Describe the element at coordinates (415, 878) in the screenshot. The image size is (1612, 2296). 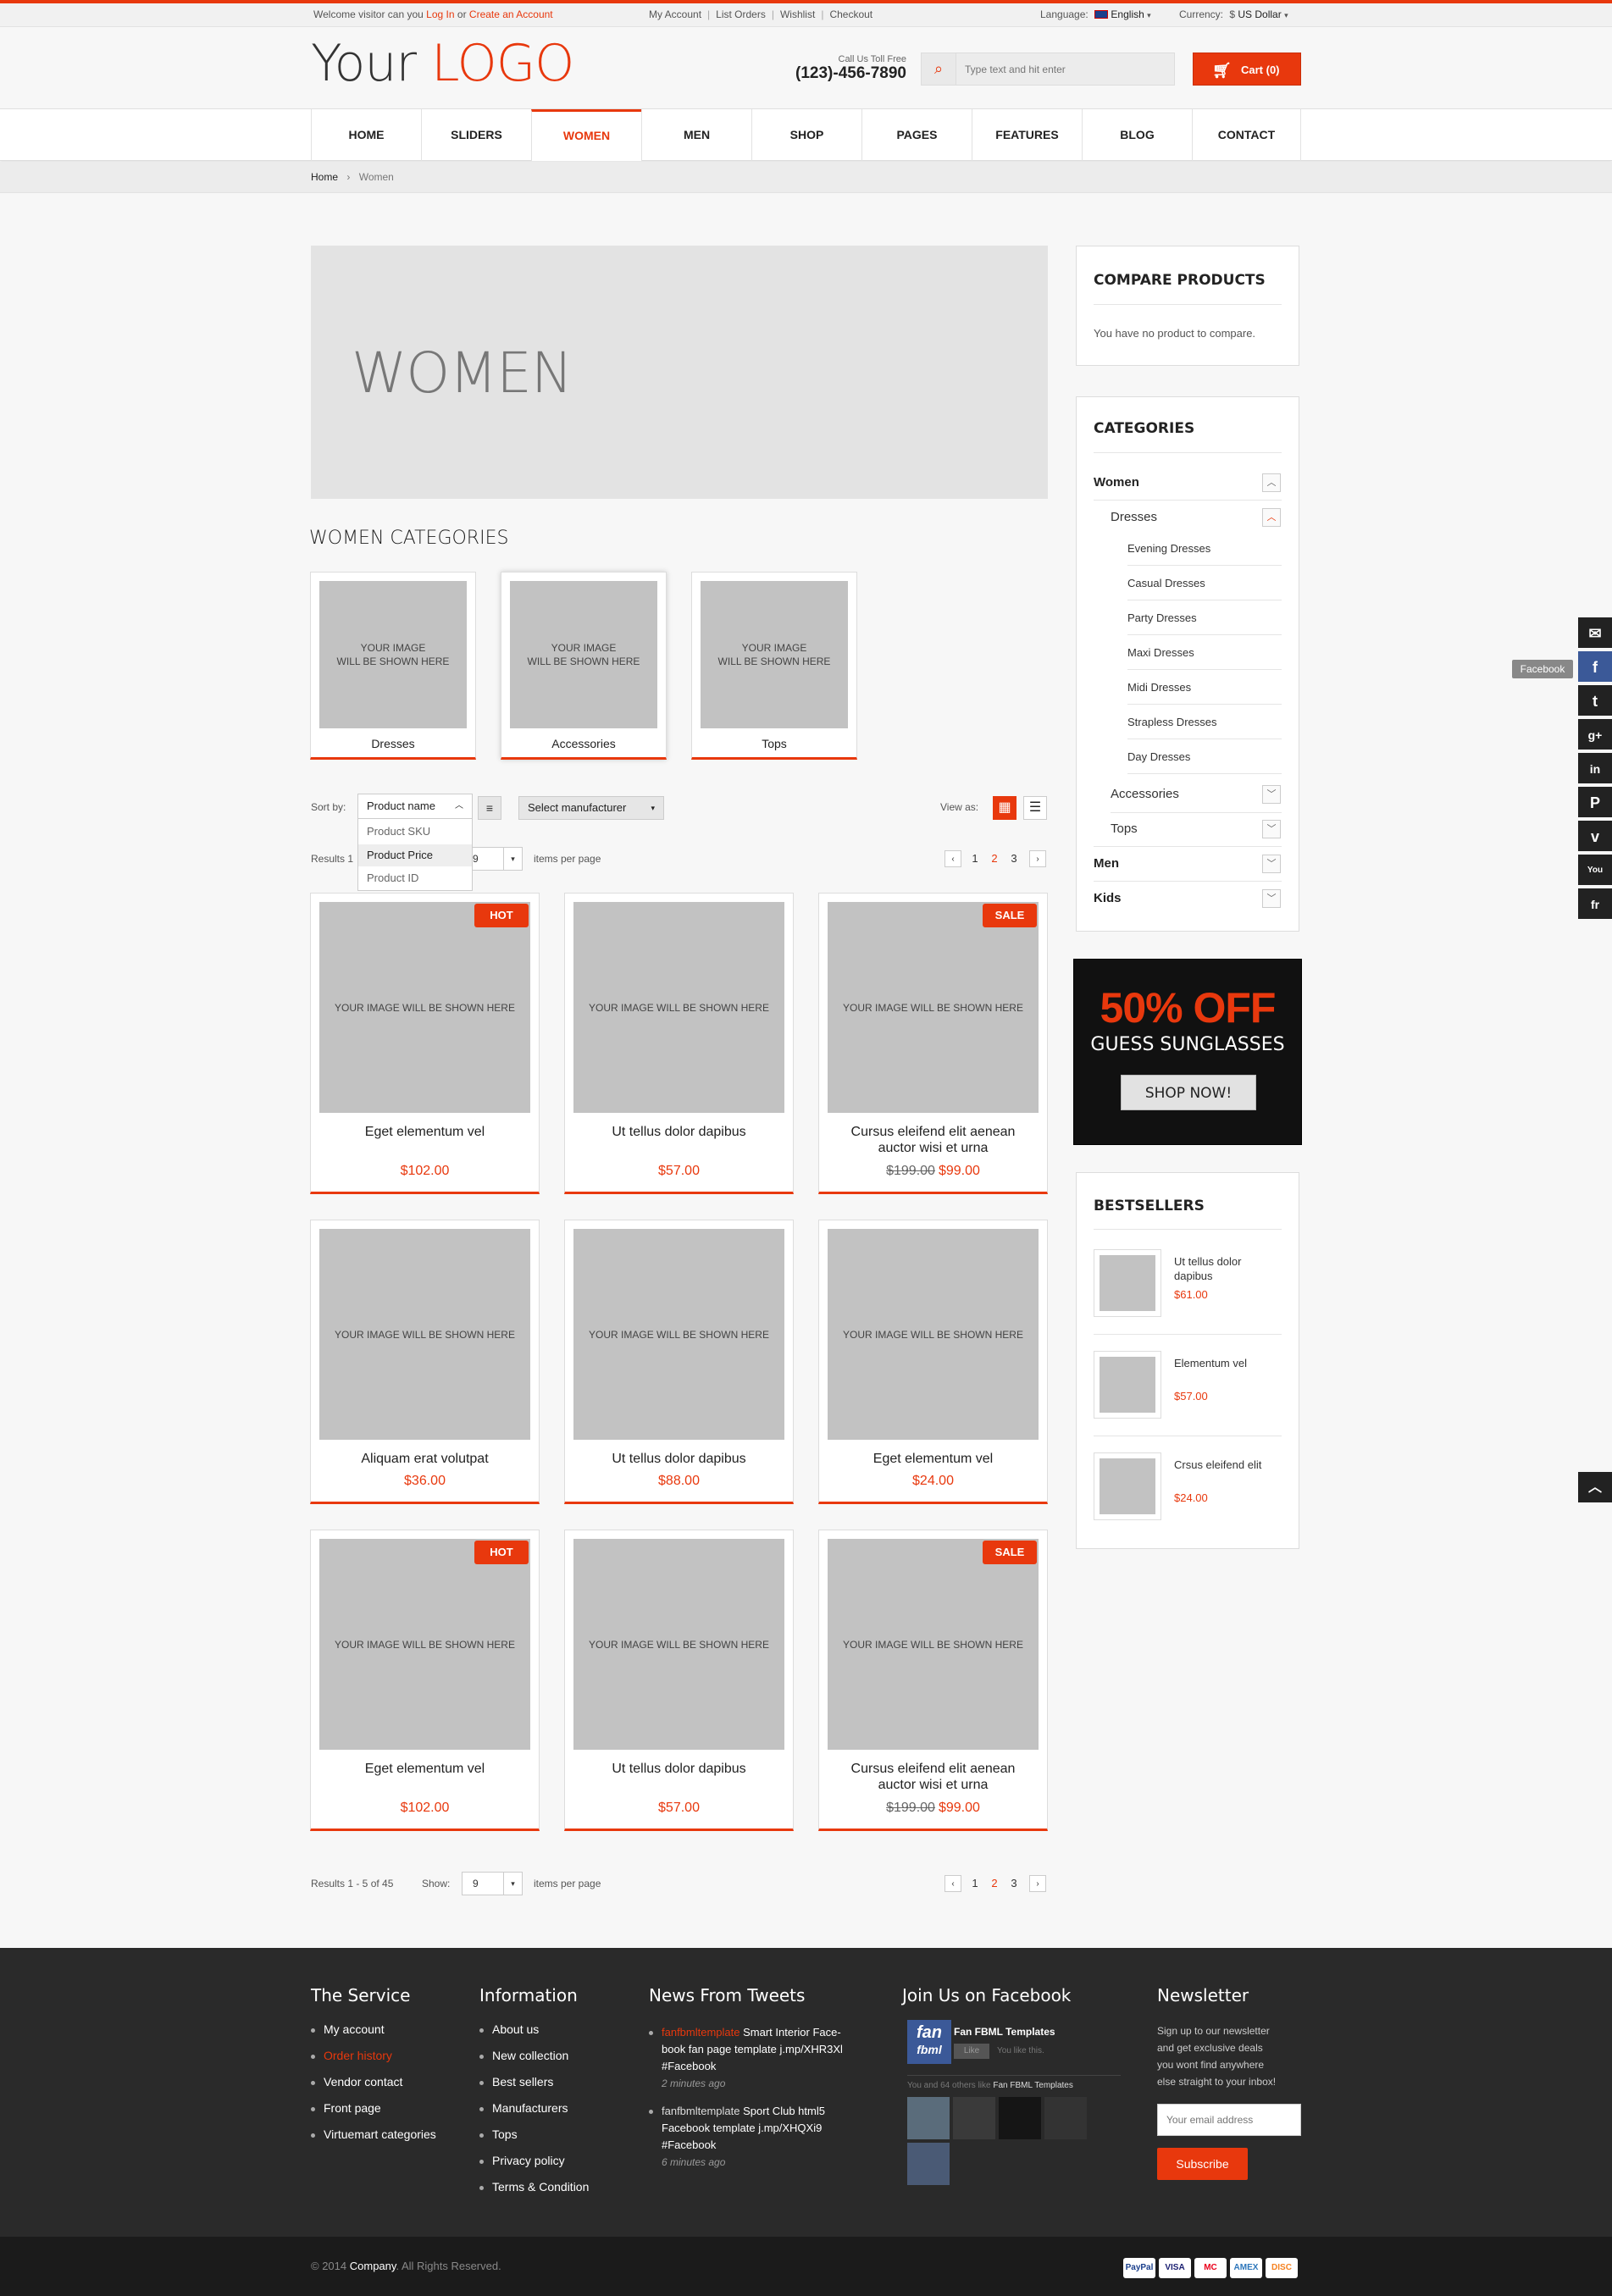
I see `sort-option-id: Product ID` at that location.